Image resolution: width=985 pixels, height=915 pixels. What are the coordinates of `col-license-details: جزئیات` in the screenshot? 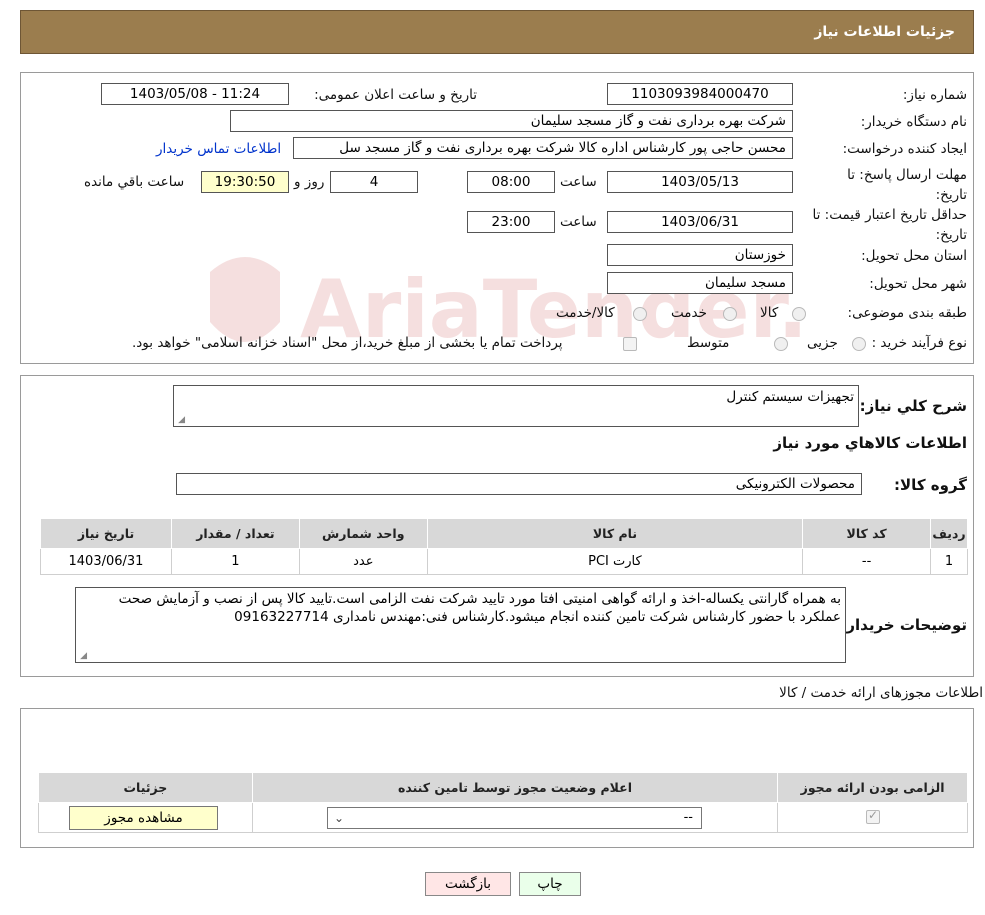 It's located at (145, 787).